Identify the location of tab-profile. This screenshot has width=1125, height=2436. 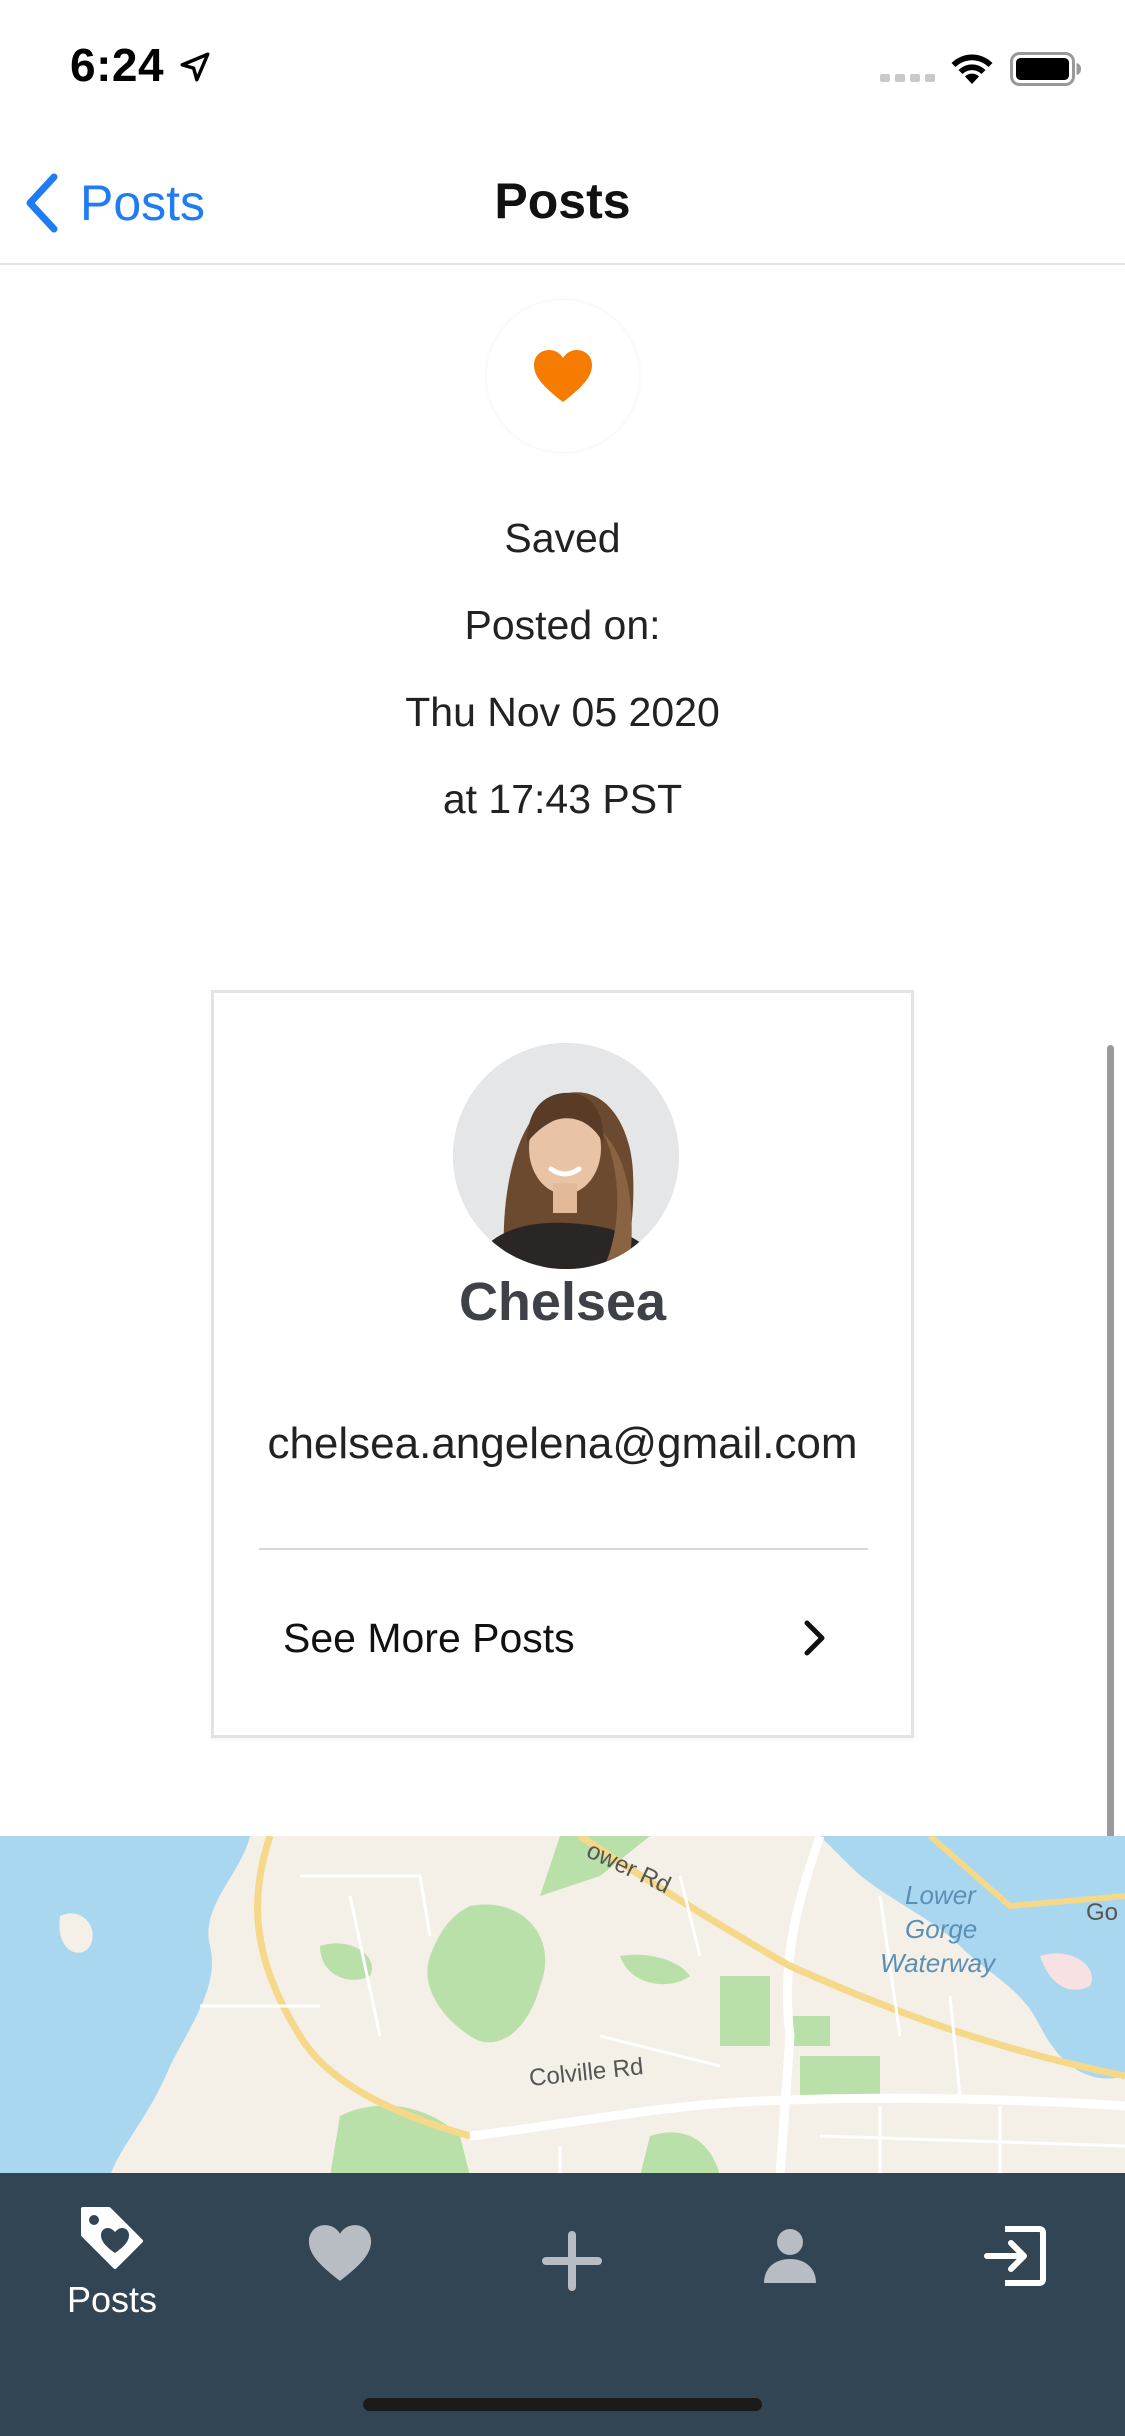
(790, 2290).